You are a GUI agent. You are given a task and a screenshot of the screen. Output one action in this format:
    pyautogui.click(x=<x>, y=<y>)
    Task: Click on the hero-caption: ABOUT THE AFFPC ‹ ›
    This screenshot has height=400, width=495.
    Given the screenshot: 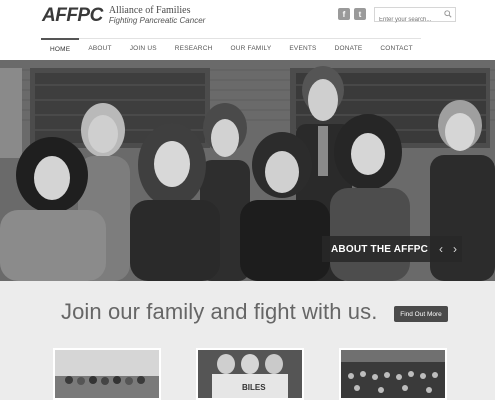 What is the action you would take?
    pyautogui.click(x=392, y=249)
    